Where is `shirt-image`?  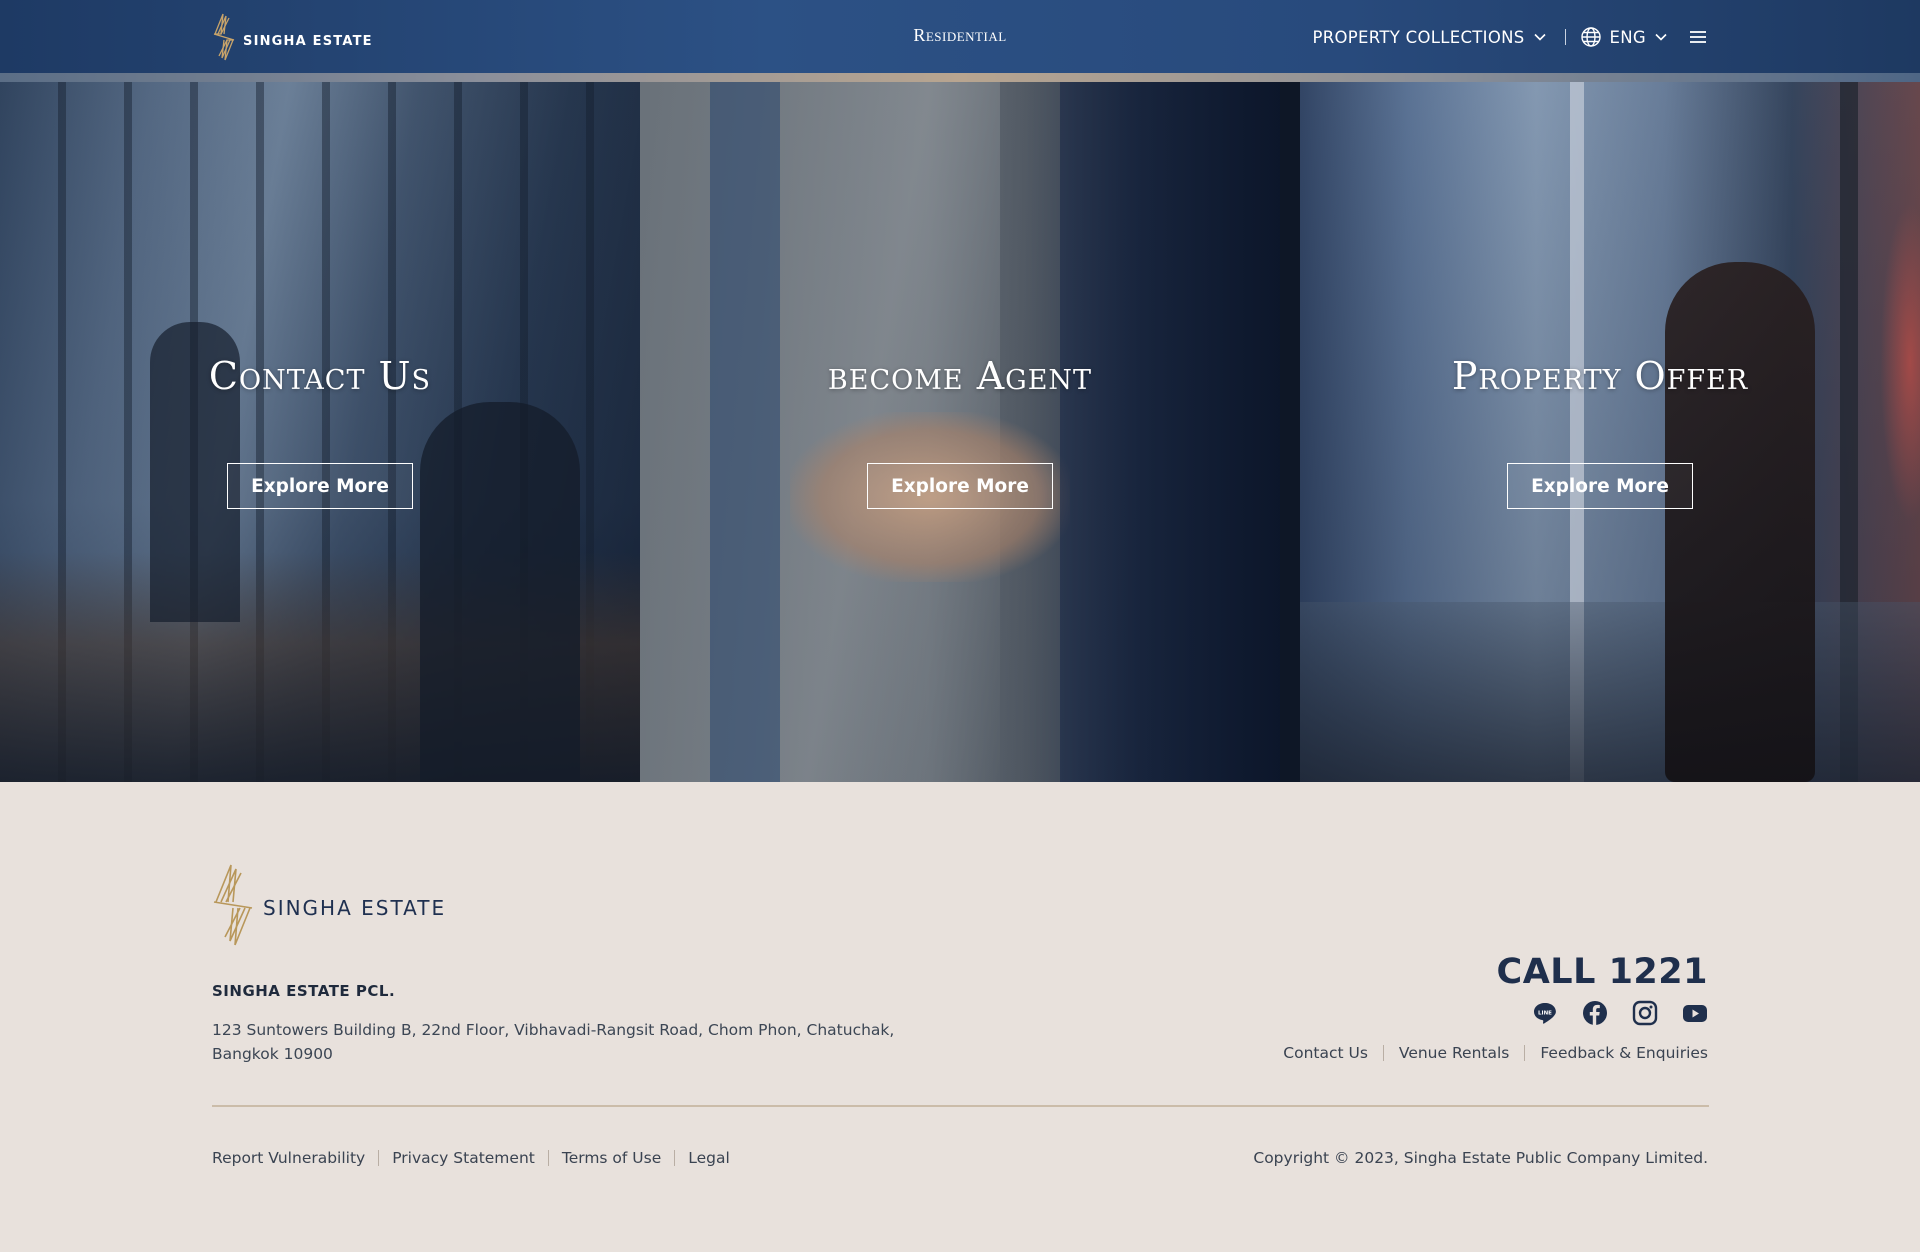 shirt-image is located at coordinates (745, 432).